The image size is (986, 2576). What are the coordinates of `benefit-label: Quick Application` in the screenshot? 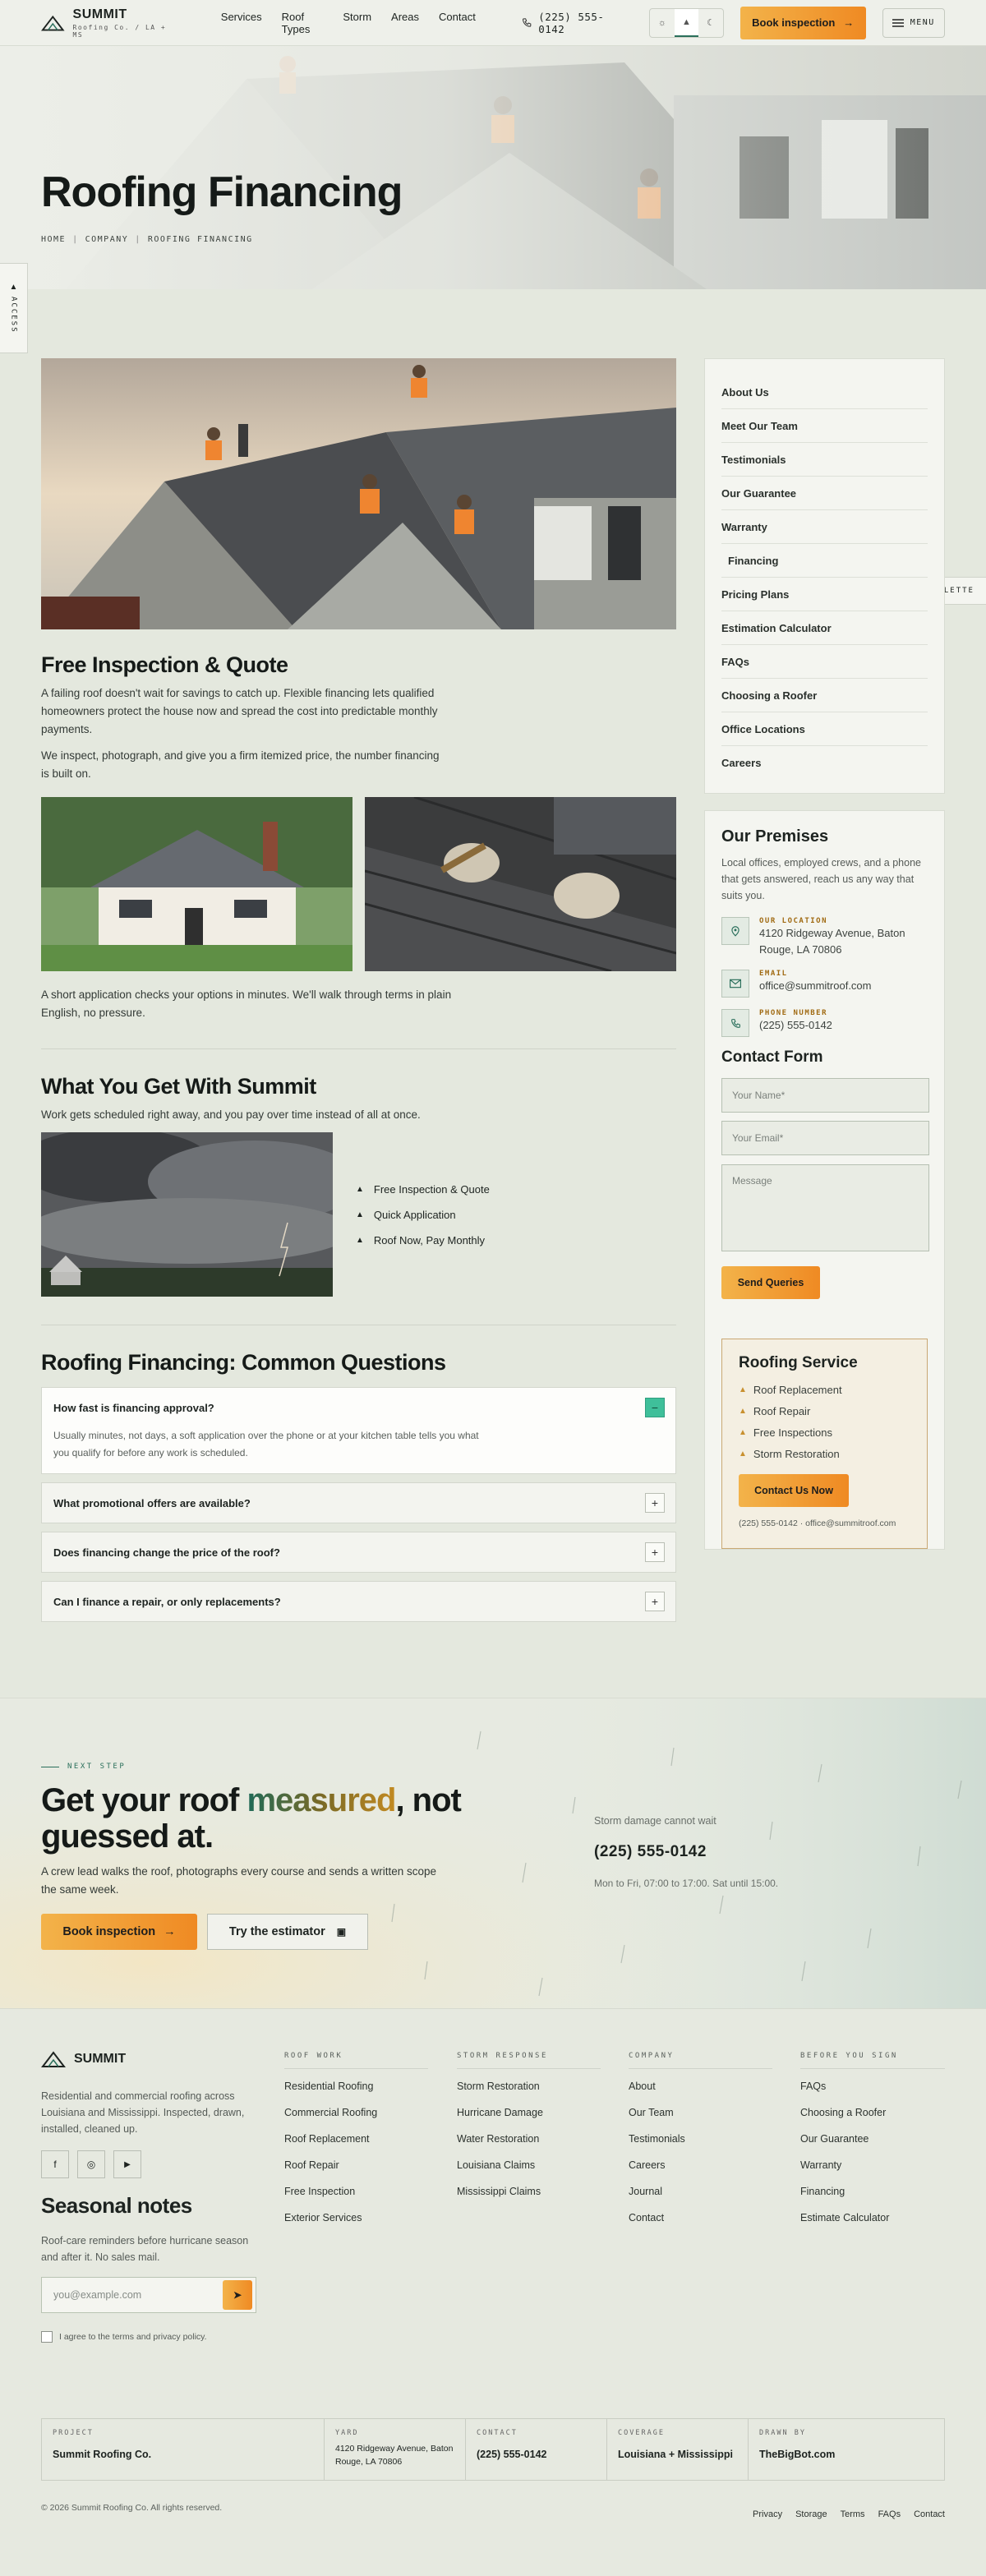 It's located at (414, 1214).